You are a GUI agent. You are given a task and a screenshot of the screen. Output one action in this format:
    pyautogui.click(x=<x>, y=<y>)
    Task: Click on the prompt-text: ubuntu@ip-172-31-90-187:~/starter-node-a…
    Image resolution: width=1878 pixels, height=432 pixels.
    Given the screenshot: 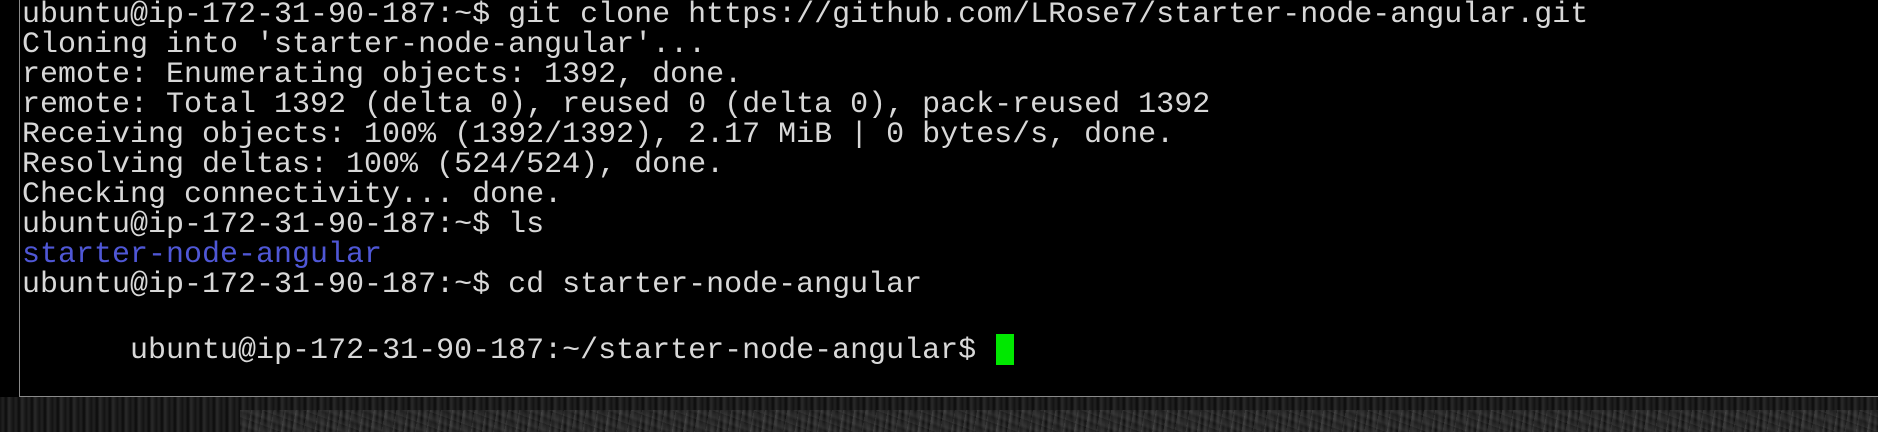 What is the action you would take?
    pyautogui.click(x=553, y=351)
    